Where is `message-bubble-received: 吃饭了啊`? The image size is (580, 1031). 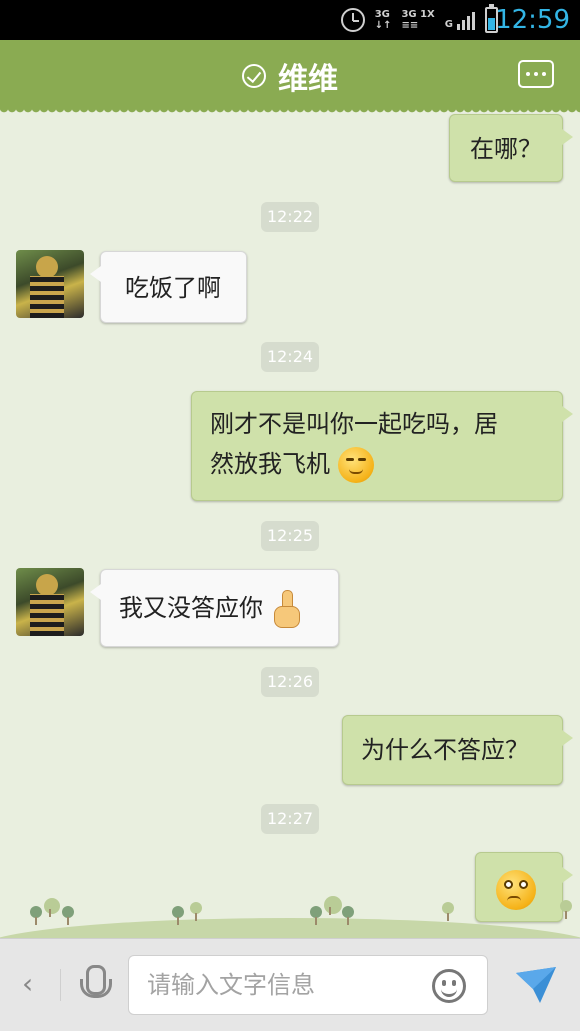
message-bubble-received: 吃饭了啊 is located at coordinates (168, 287).